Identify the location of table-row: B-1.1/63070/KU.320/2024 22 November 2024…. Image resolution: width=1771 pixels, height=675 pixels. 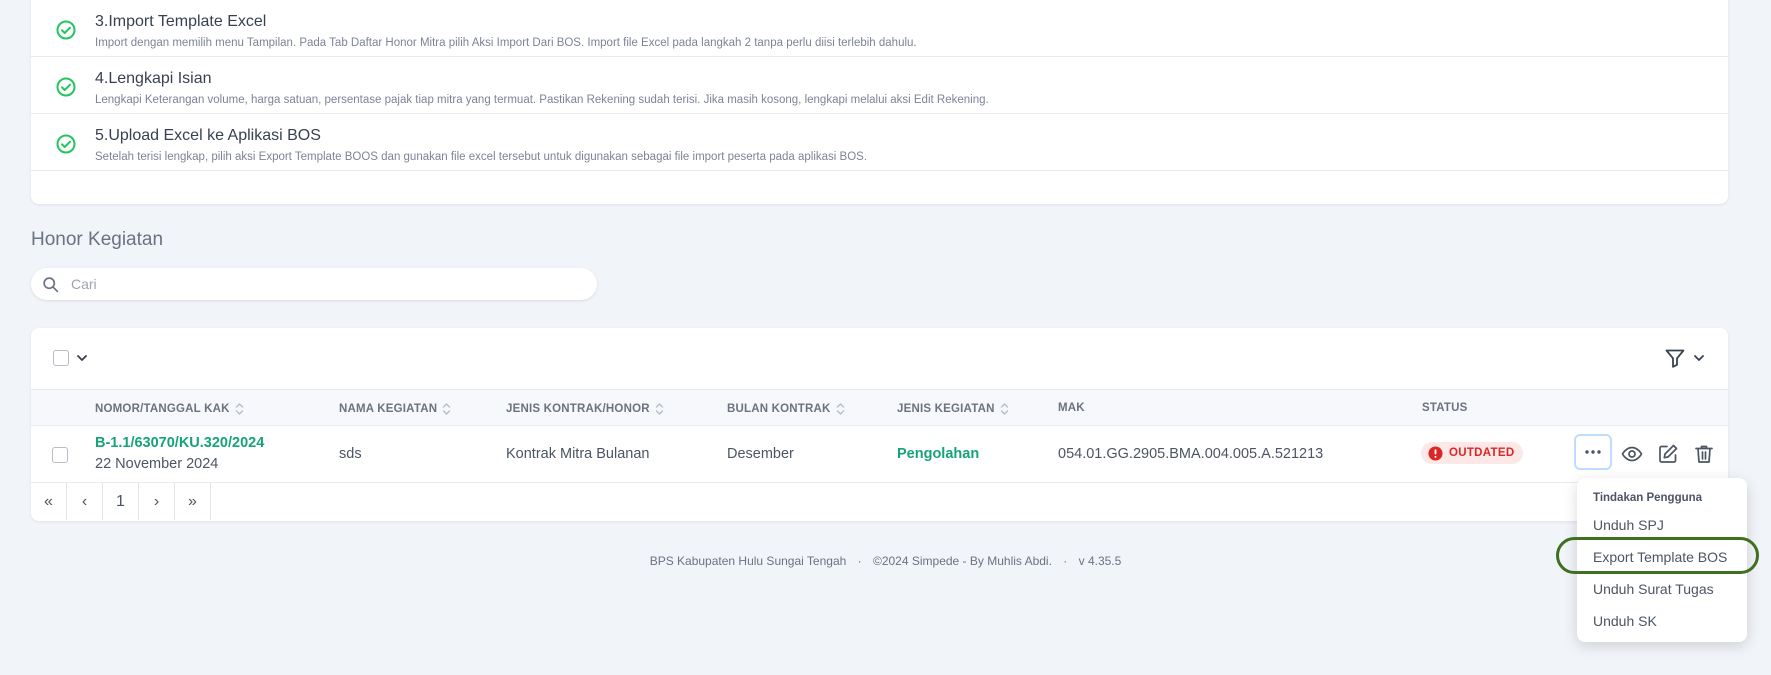
(879, 454).